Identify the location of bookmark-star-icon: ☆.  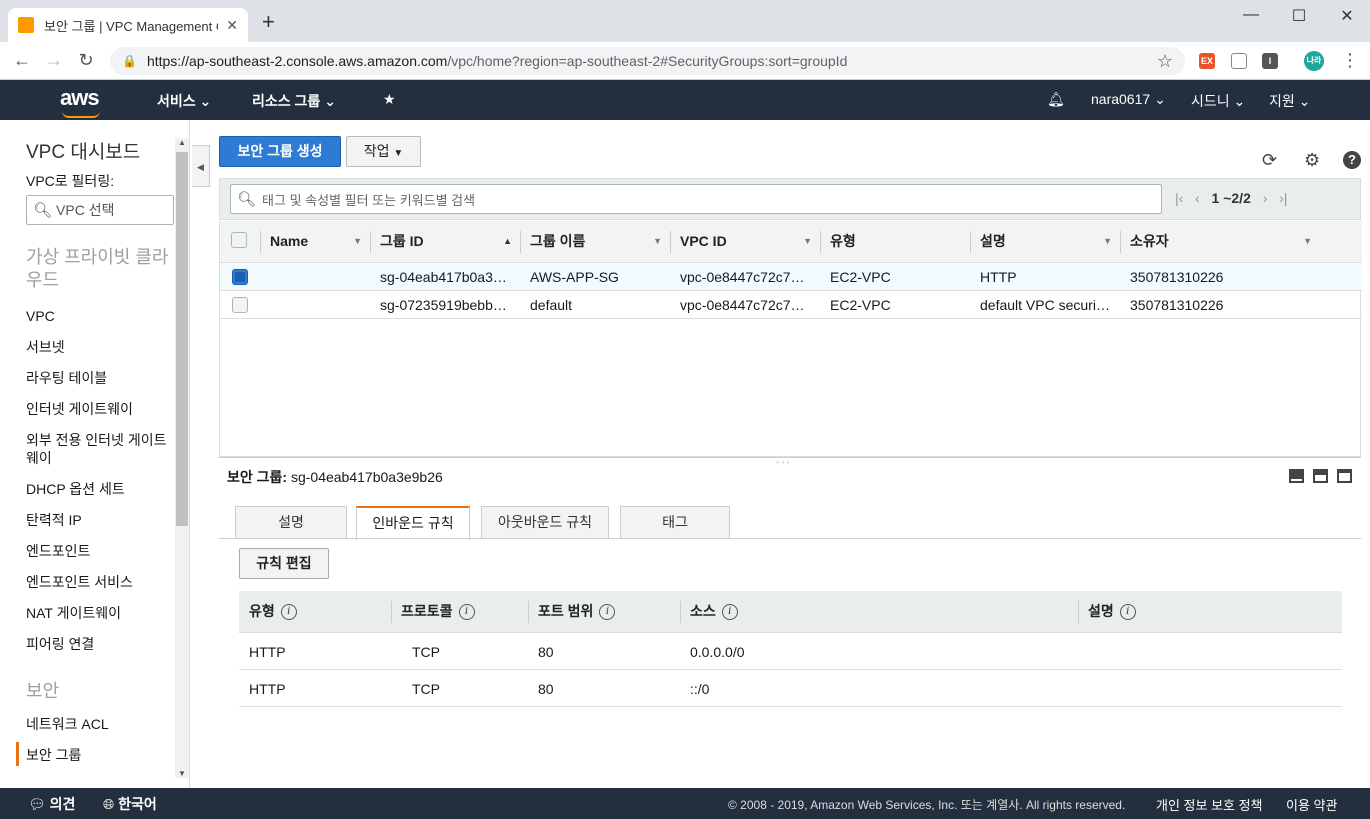
(1165, 61).